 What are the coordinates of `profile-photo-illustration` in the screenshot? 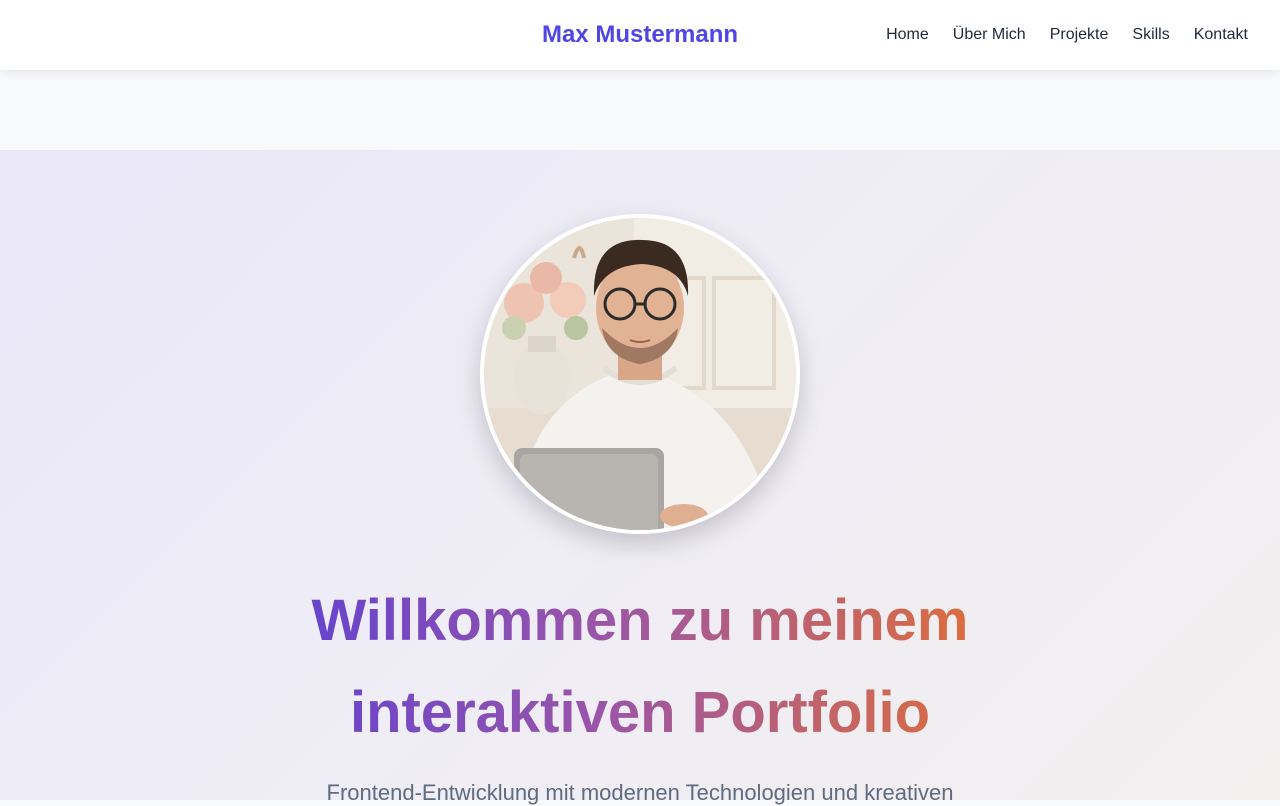 It's located at (640, 374).